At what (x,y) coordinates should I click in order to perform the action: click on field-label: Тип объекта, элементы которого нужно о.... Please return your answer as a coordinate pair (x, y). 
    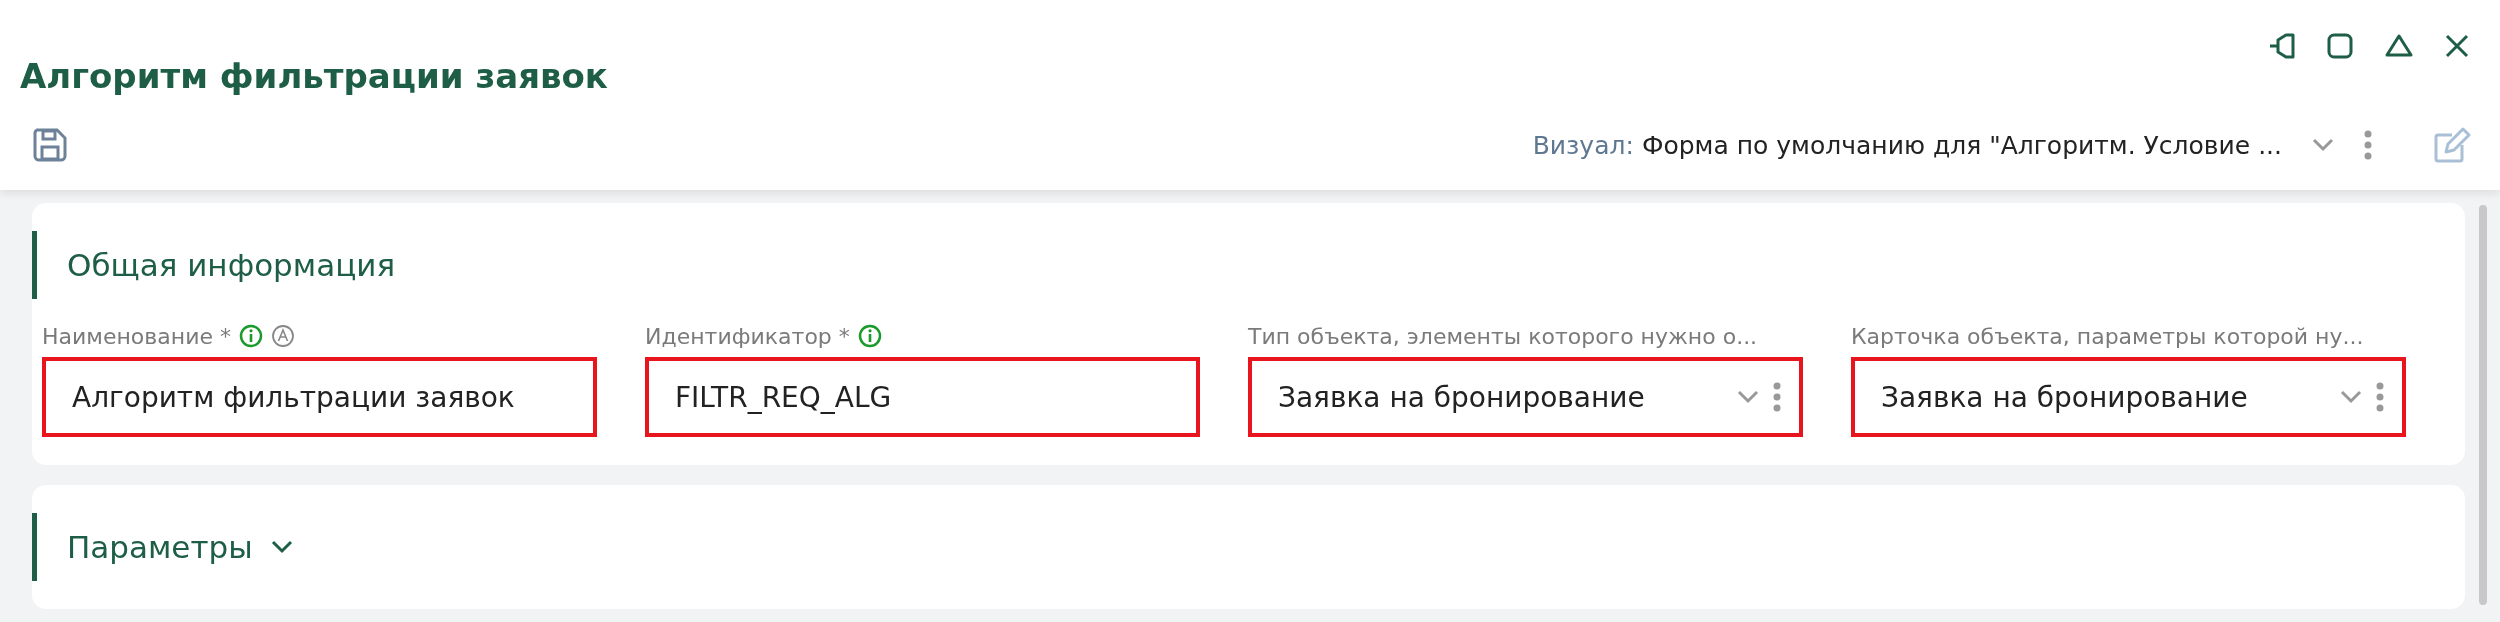
    Looking at the image, I should click on (1503, 336).